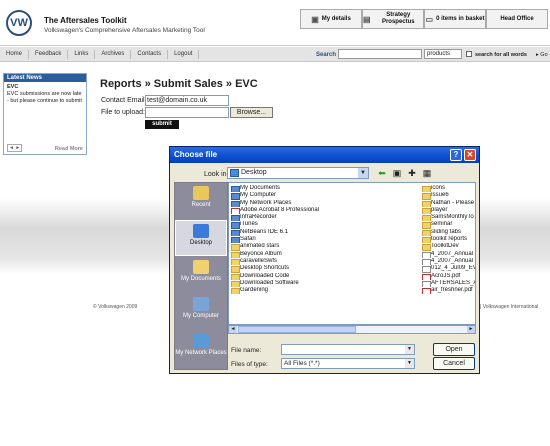 This screenshot has width=550, height=446. Describe the element at coordinates (448, 291) in the screenshot. I see `list-item: air_freshner.pdf` at that location.